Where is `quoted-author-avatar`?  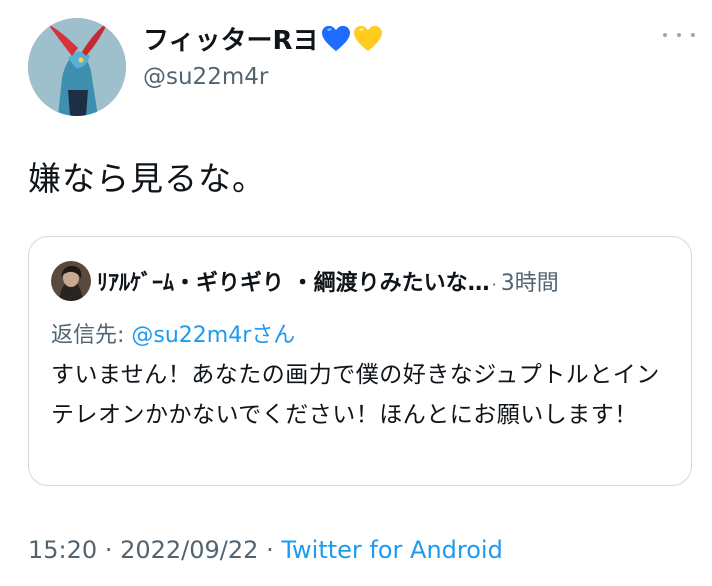 quoted-author-avatar is located at coordinates (71, 281).